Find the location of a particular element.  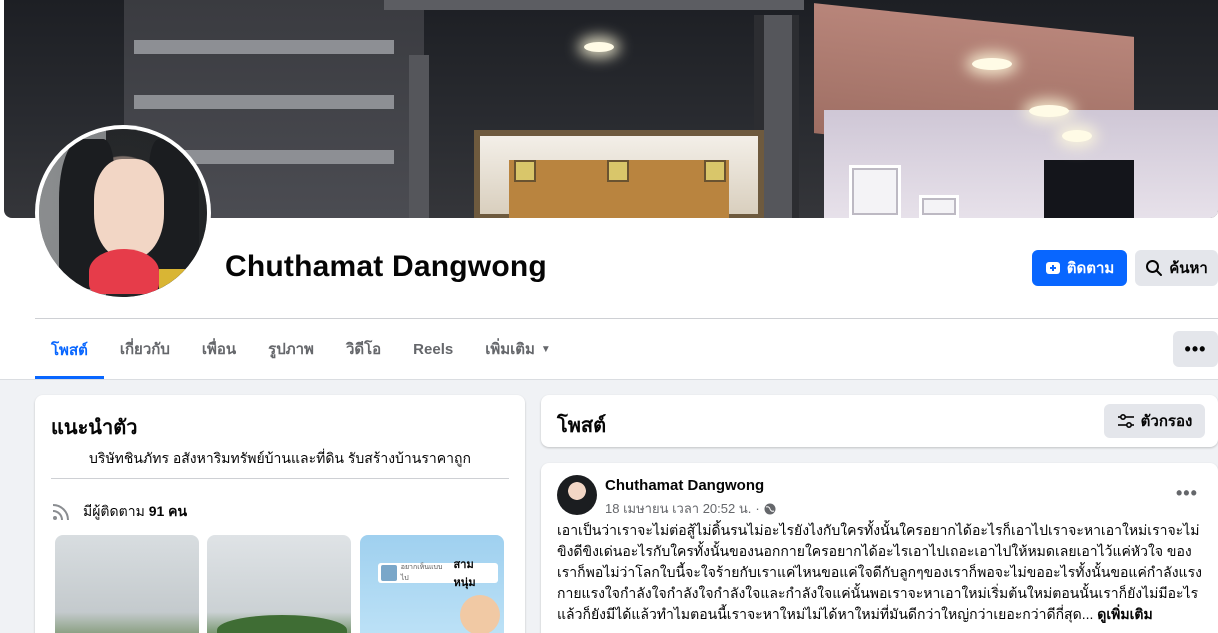

tab-label: โพสต์ is located at coordinates (69, 350).